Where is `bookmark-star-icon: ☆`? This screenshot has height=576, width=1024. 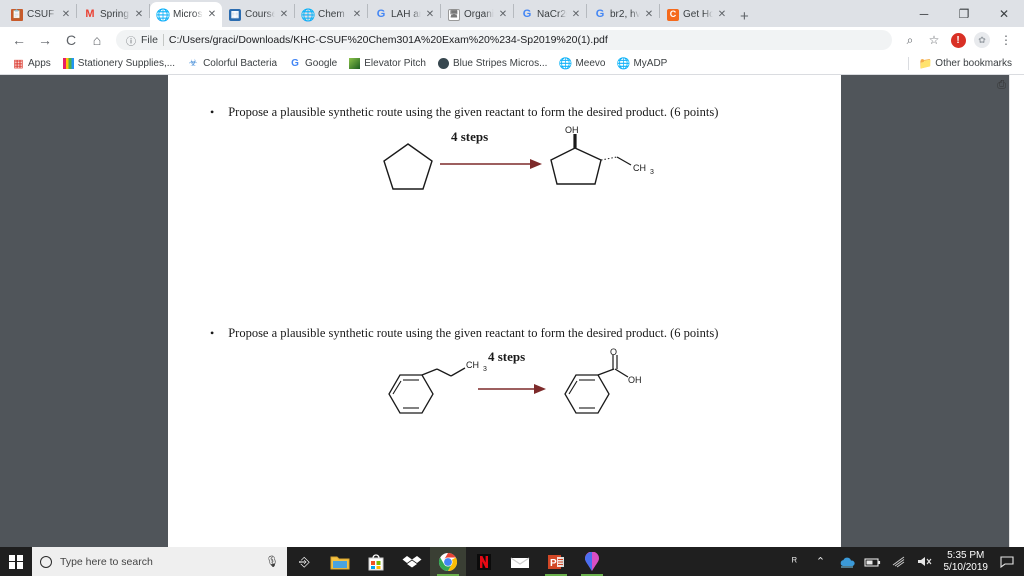
bookmark-star-icon: ☆ is located at coordinates (934, 40).